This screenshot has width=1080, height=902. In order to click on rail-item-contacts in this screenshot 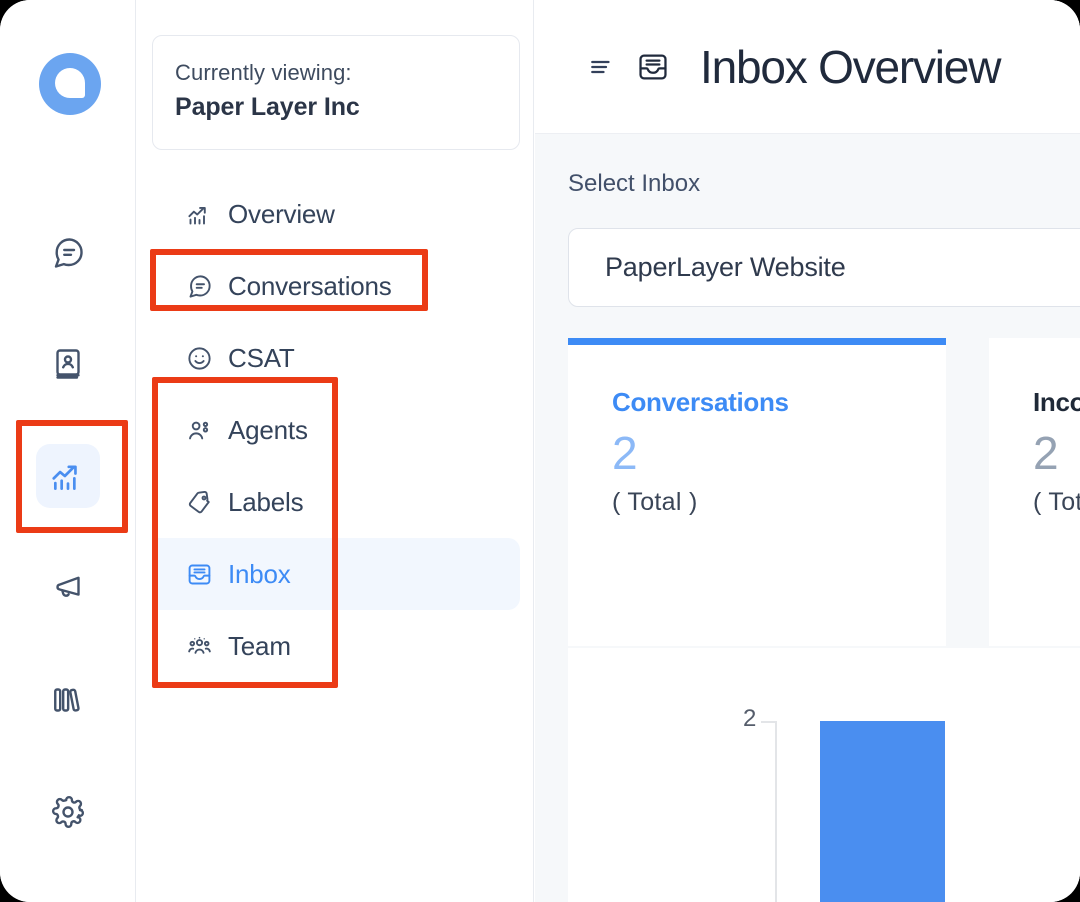, I will do `click(68, 364)`.